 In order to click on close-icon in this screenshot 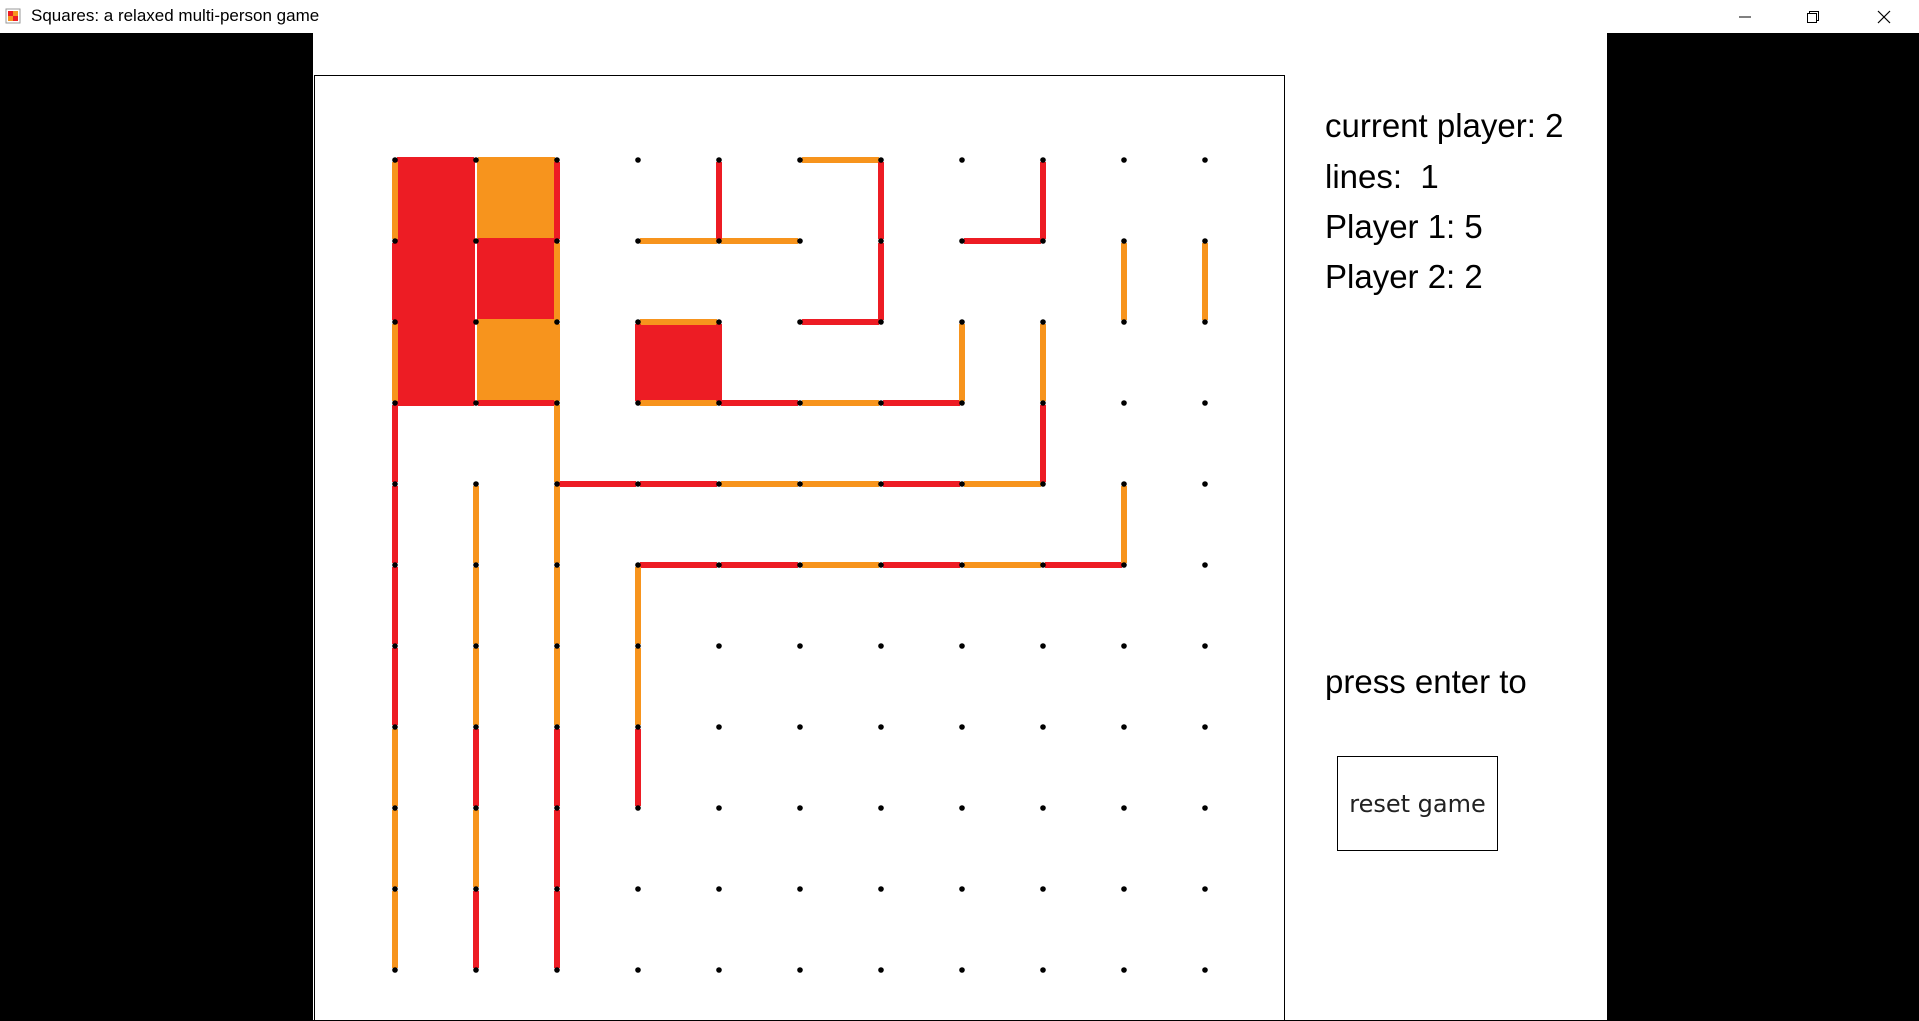, I will do `click(1884, 16)`.